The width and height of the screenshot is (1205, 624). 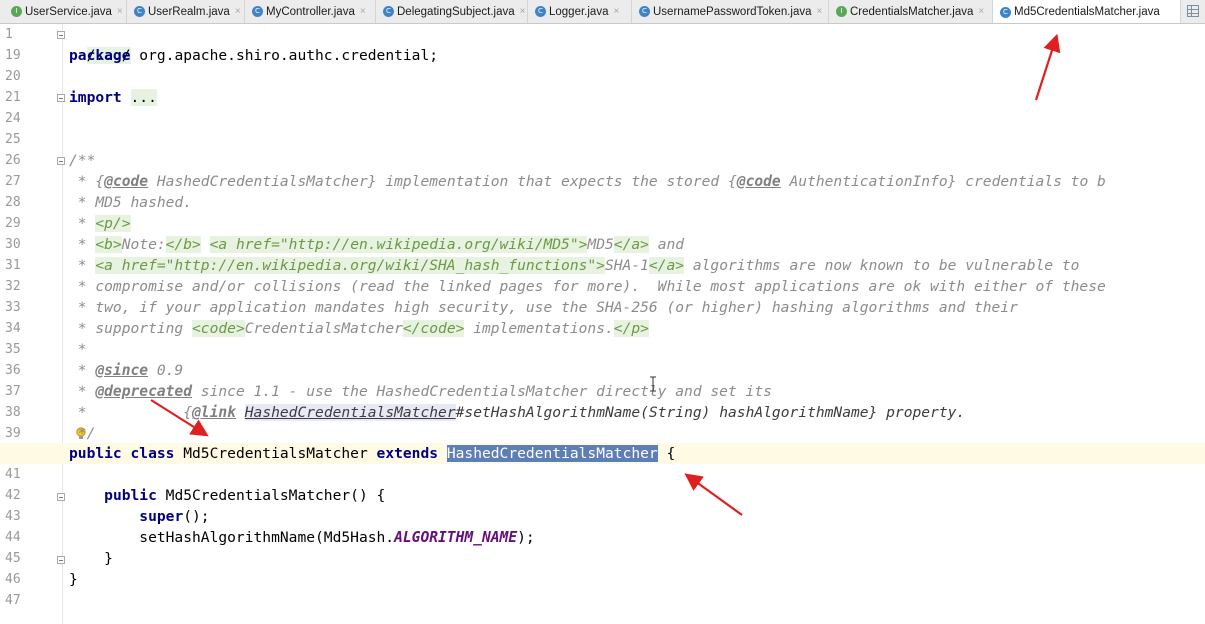 I want to click on line-number: 20, so click(x=25, y=76).